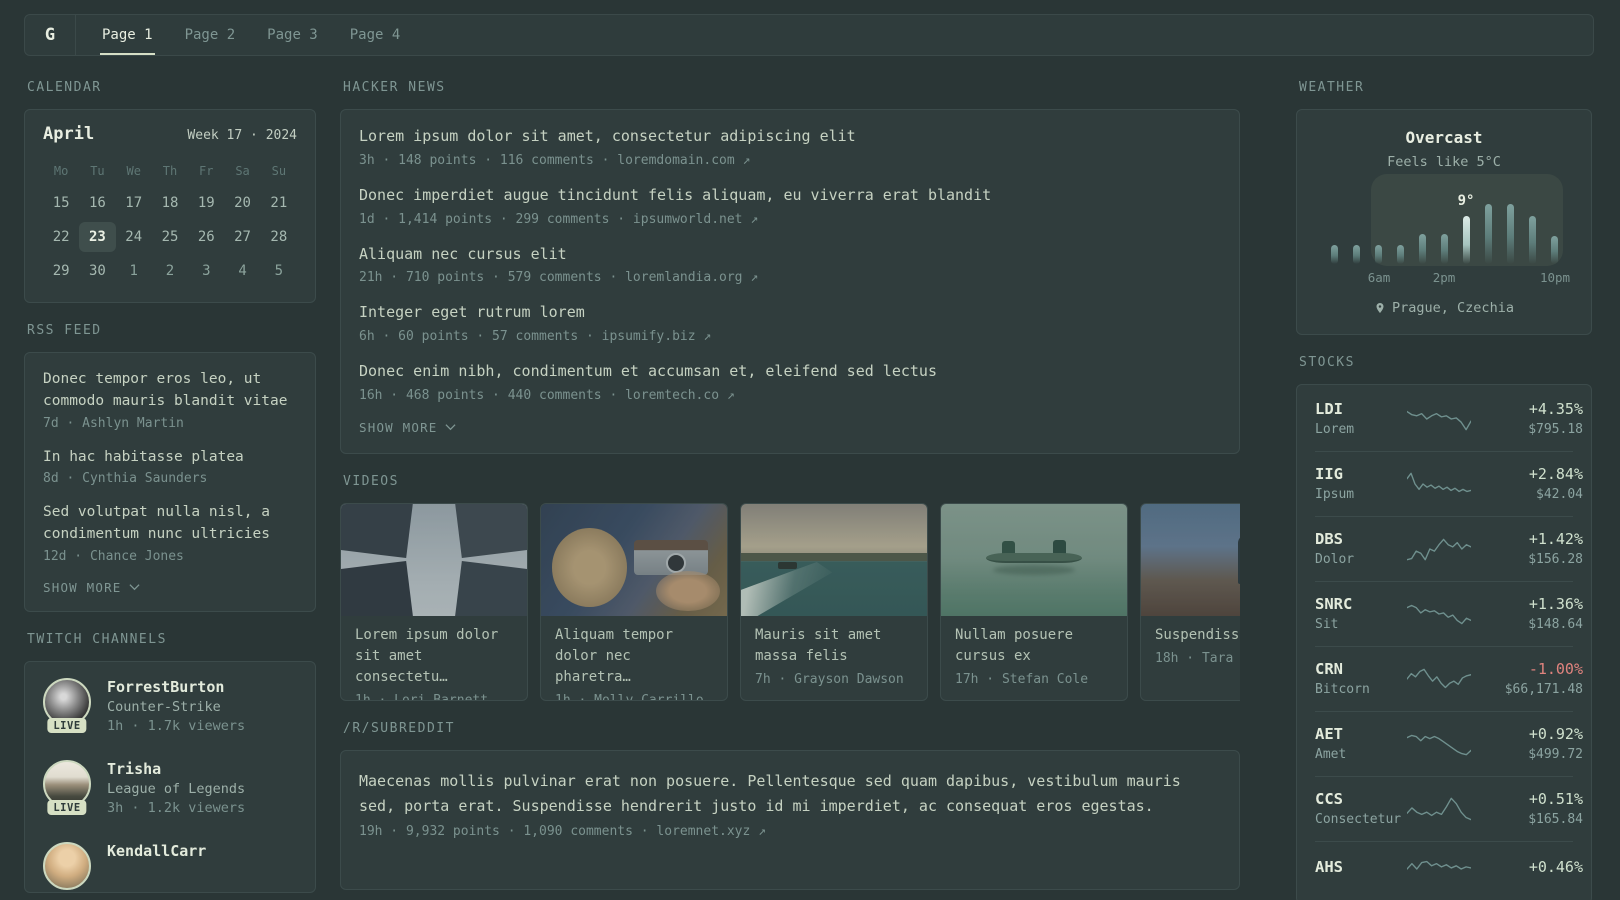 Image resolution: width=1620 pixels, height=900 pixels. Describe the element at coordinates (790, 427) in the screenshot. I see `hn-show-more-button: SHOW MORE` at that location.